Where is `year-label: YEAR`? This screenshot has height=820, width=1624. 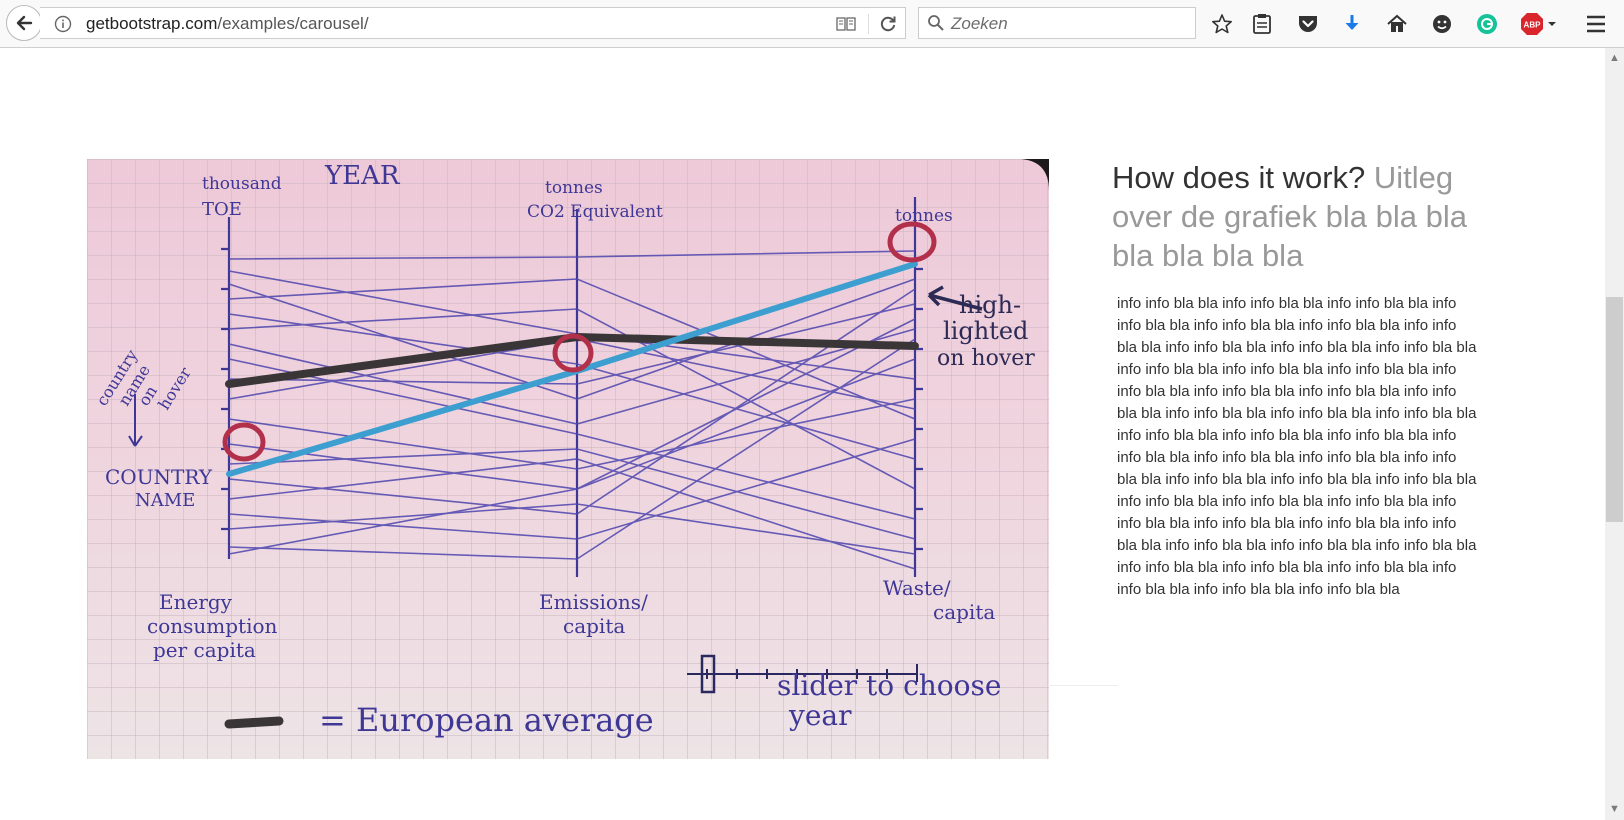 year-label: YEAR is located at coordinates (362, 176).